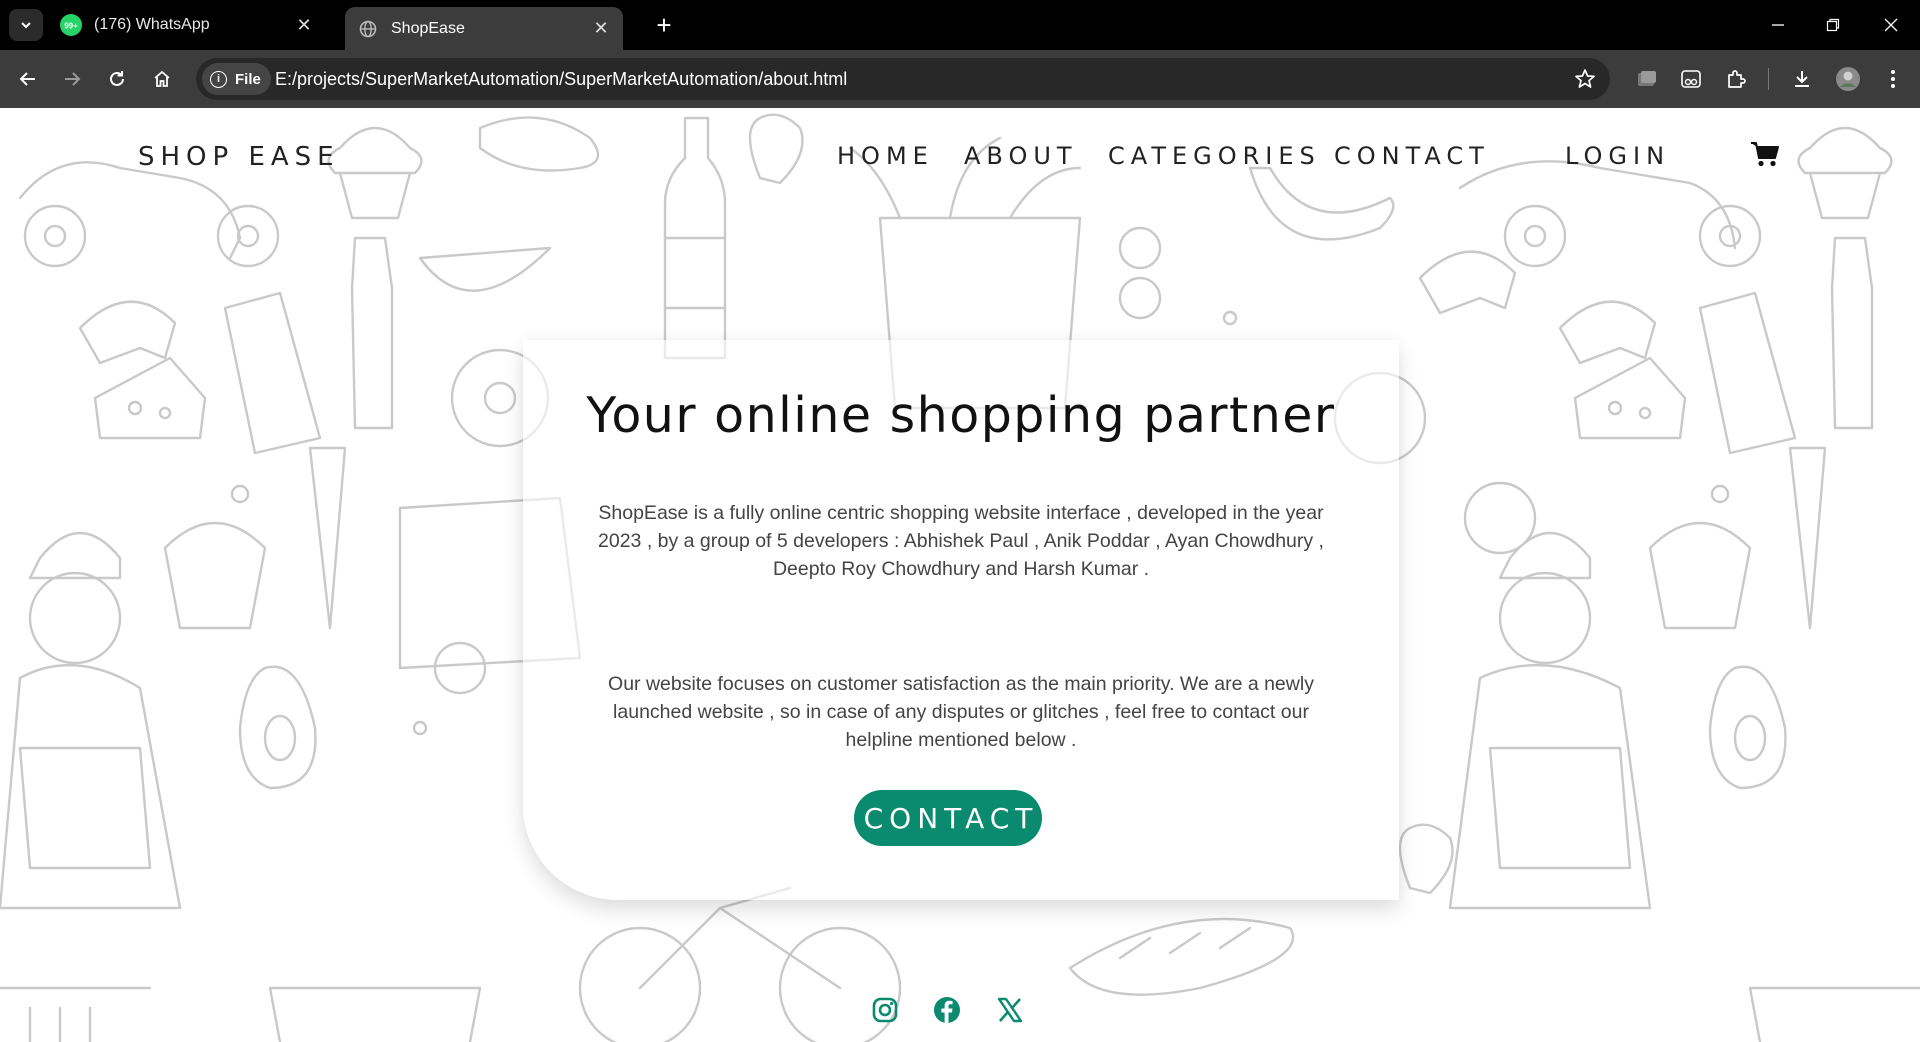  I want to click on menu-button, so click(1893, 79).